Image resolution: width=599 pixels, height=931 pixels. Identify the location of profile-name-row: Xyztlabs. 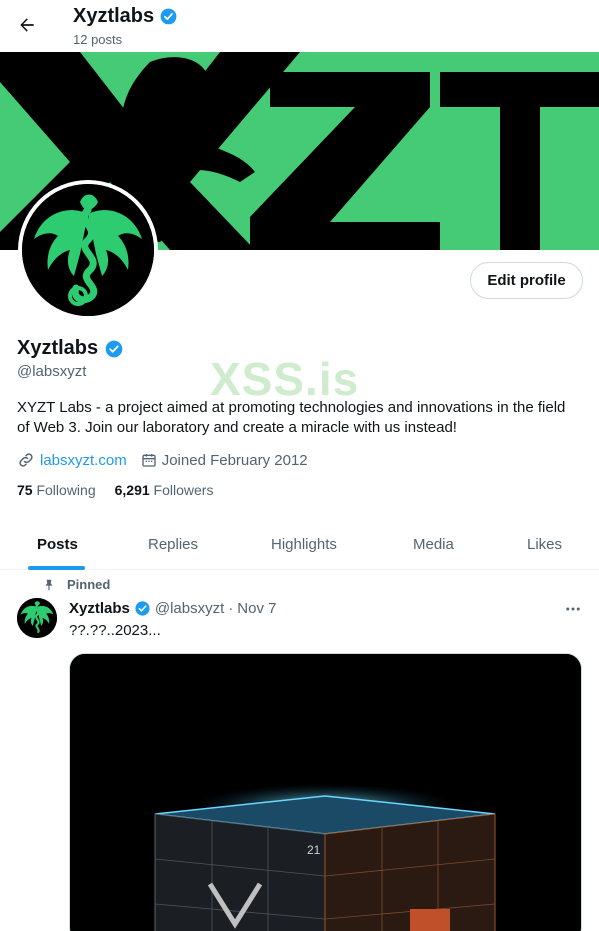
(70, 348).